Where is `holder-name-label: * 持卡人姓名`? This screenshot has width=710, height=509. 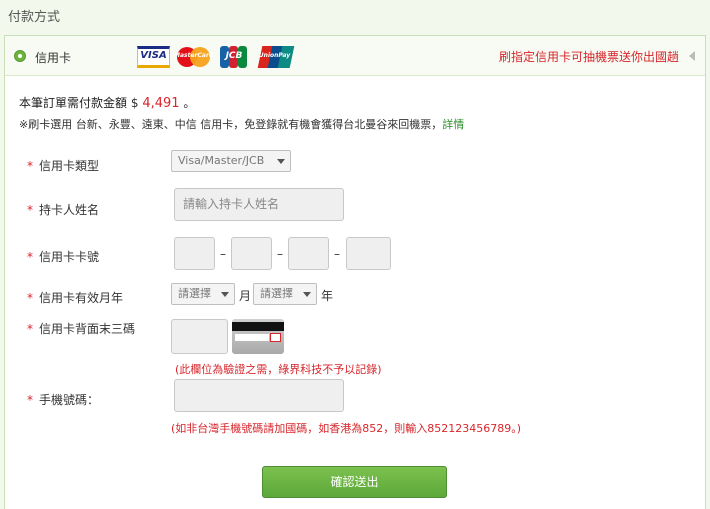
holder-name-label: * 持卡人姓名 is located at coordinates (63, 209).